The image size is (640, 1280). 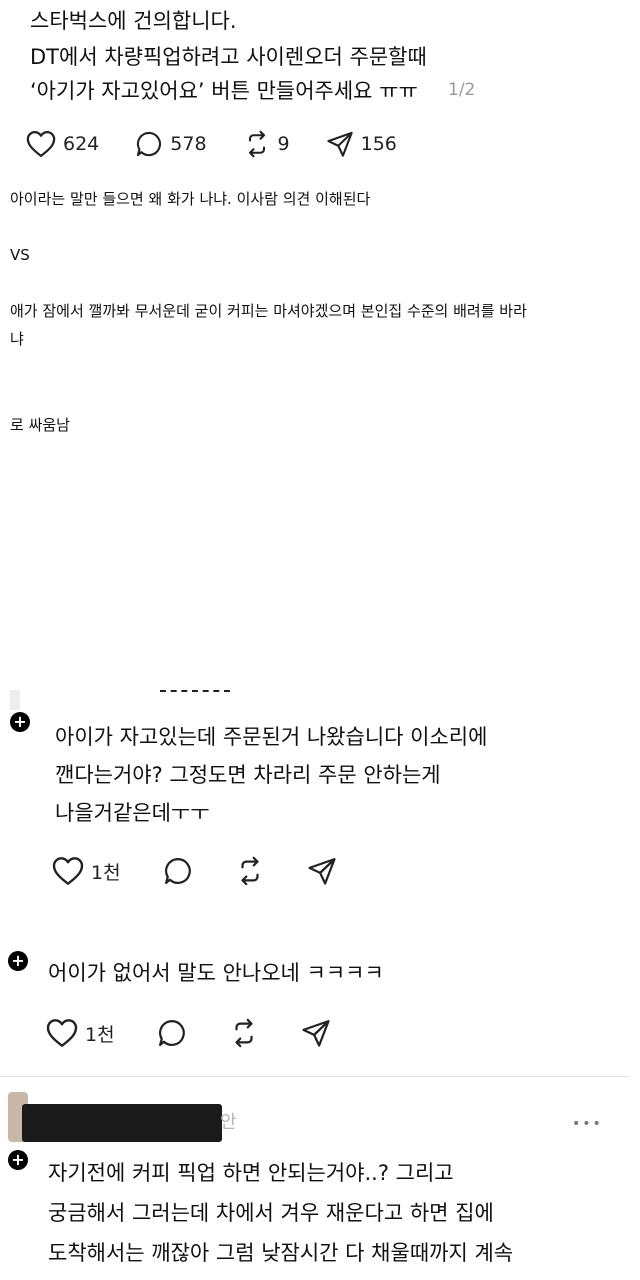 What do you see at coordinates (86, 871) in the screenshot?
I see `comment-1-like-button: 1천` at bounding box center [86, 871].